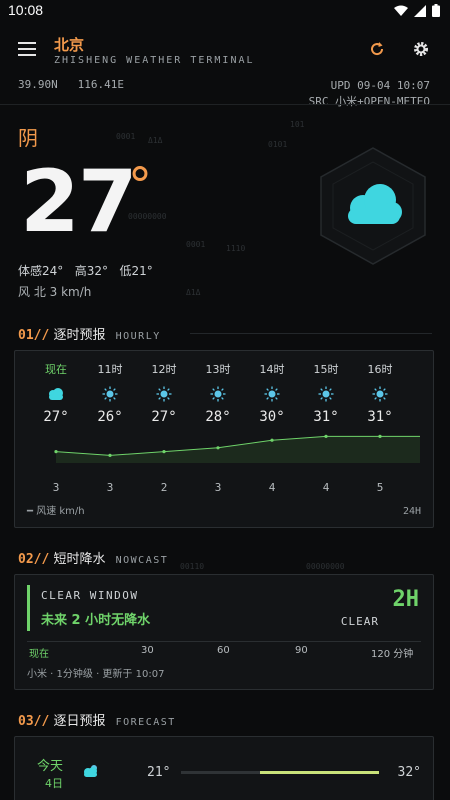 The image size is (450, 800). Describe the element at coordinates (79, 559) in the screenshot. I see `section-title: 短时降水` at that location.